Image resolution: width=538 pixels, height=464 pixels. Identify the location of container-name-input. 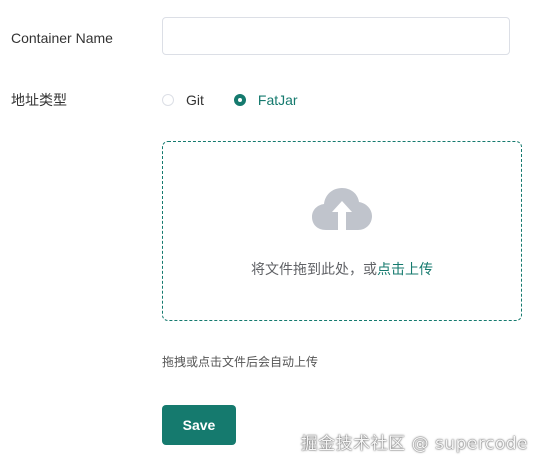
(336, 36).